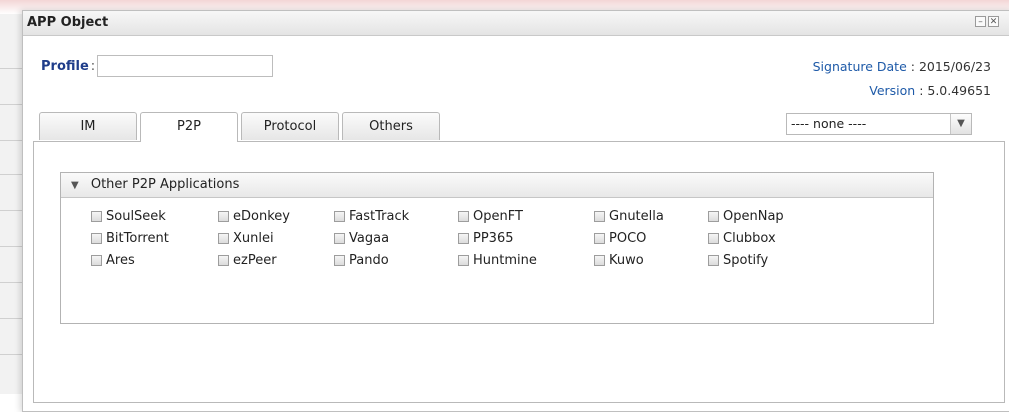 The height and width of the screenshot is (412, 1009). Describe the element at coordinates (290, 126) in the screenshot. I see `tab-protocol: Protocol` at that location.